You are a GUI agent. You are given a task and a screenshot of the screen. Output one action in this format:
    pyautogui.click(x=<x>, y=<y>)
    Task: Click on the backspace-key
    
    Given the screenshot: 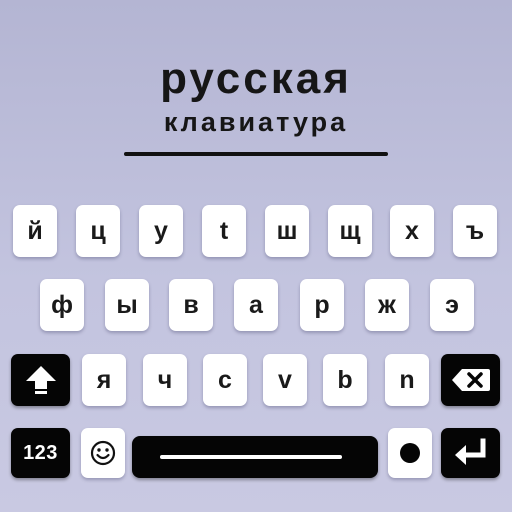 What is the action you would take?
    pyautogui.click(x=470, y=380)
    